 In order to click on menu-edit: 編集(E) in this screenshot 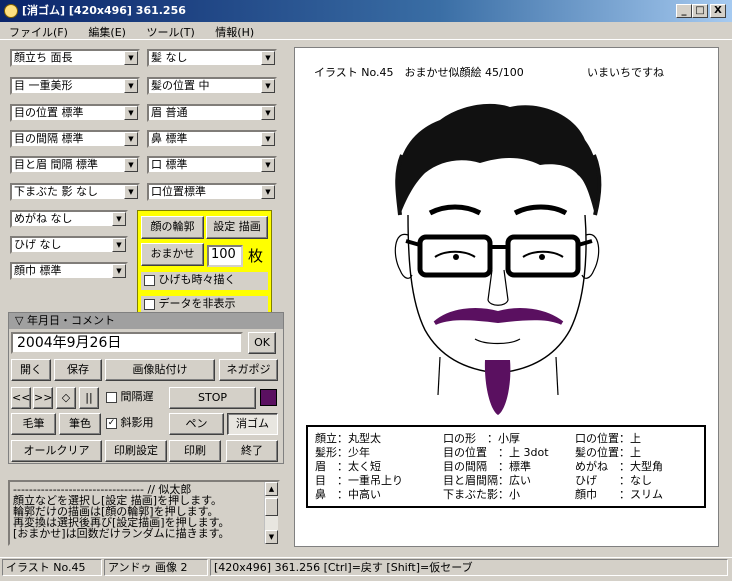, I will do `click(106, 31)`.